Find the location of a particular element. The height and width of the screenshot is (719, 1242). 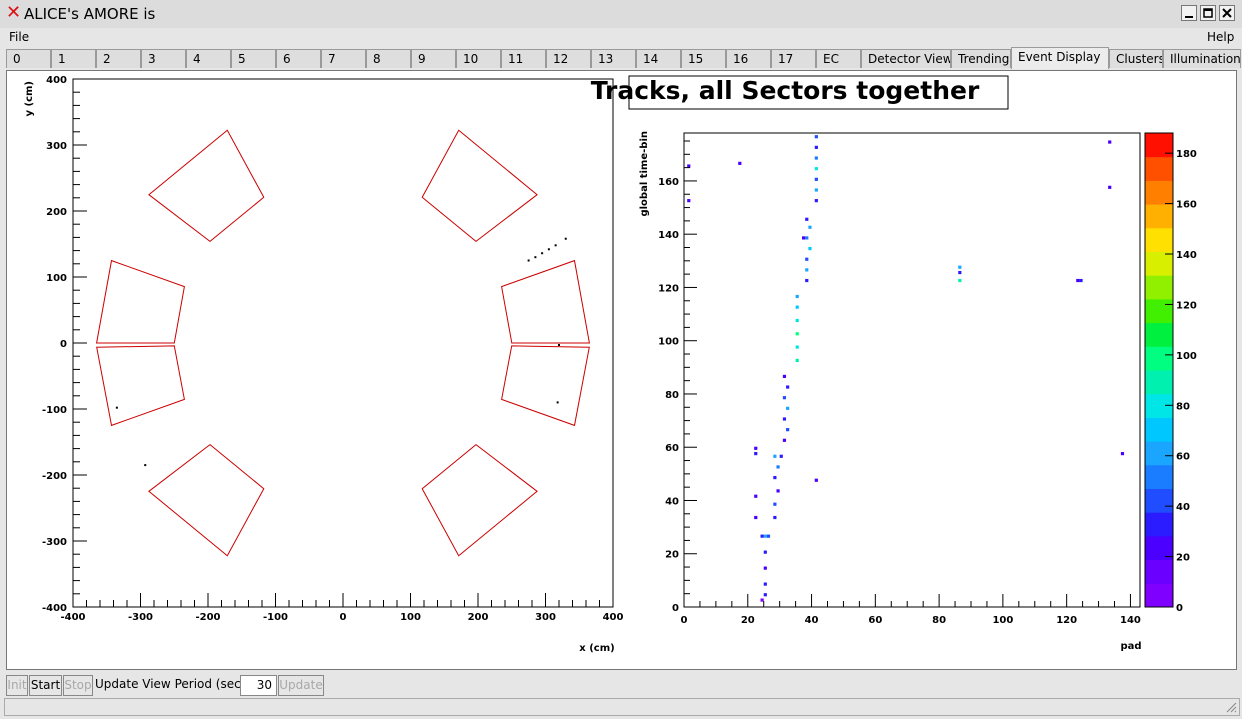

tab-16: 16 is located at coordinates (748, 58).